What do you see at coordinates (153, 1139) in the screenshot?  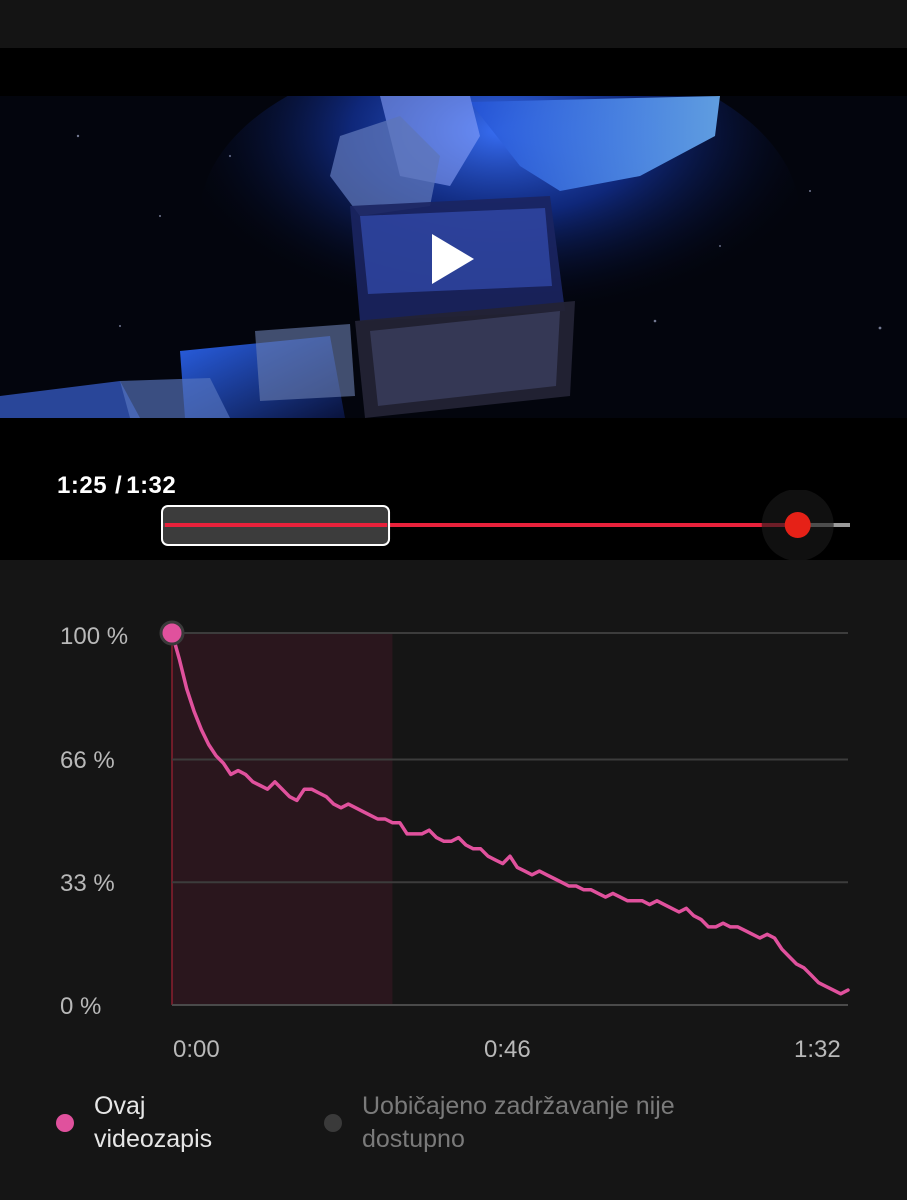 I see `legend-label-line: videozapis` at bounding box center [153, 1139].